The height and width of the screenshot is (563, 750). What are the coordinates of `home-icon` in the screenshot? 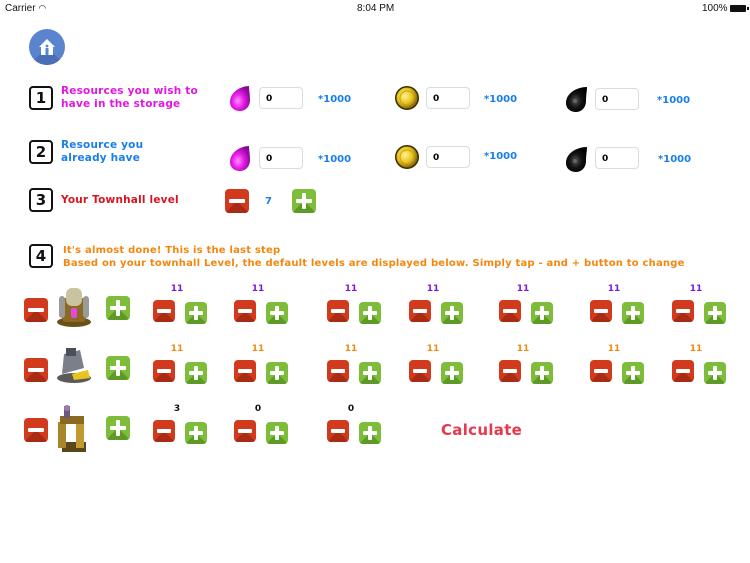 It's located at (47, 47).